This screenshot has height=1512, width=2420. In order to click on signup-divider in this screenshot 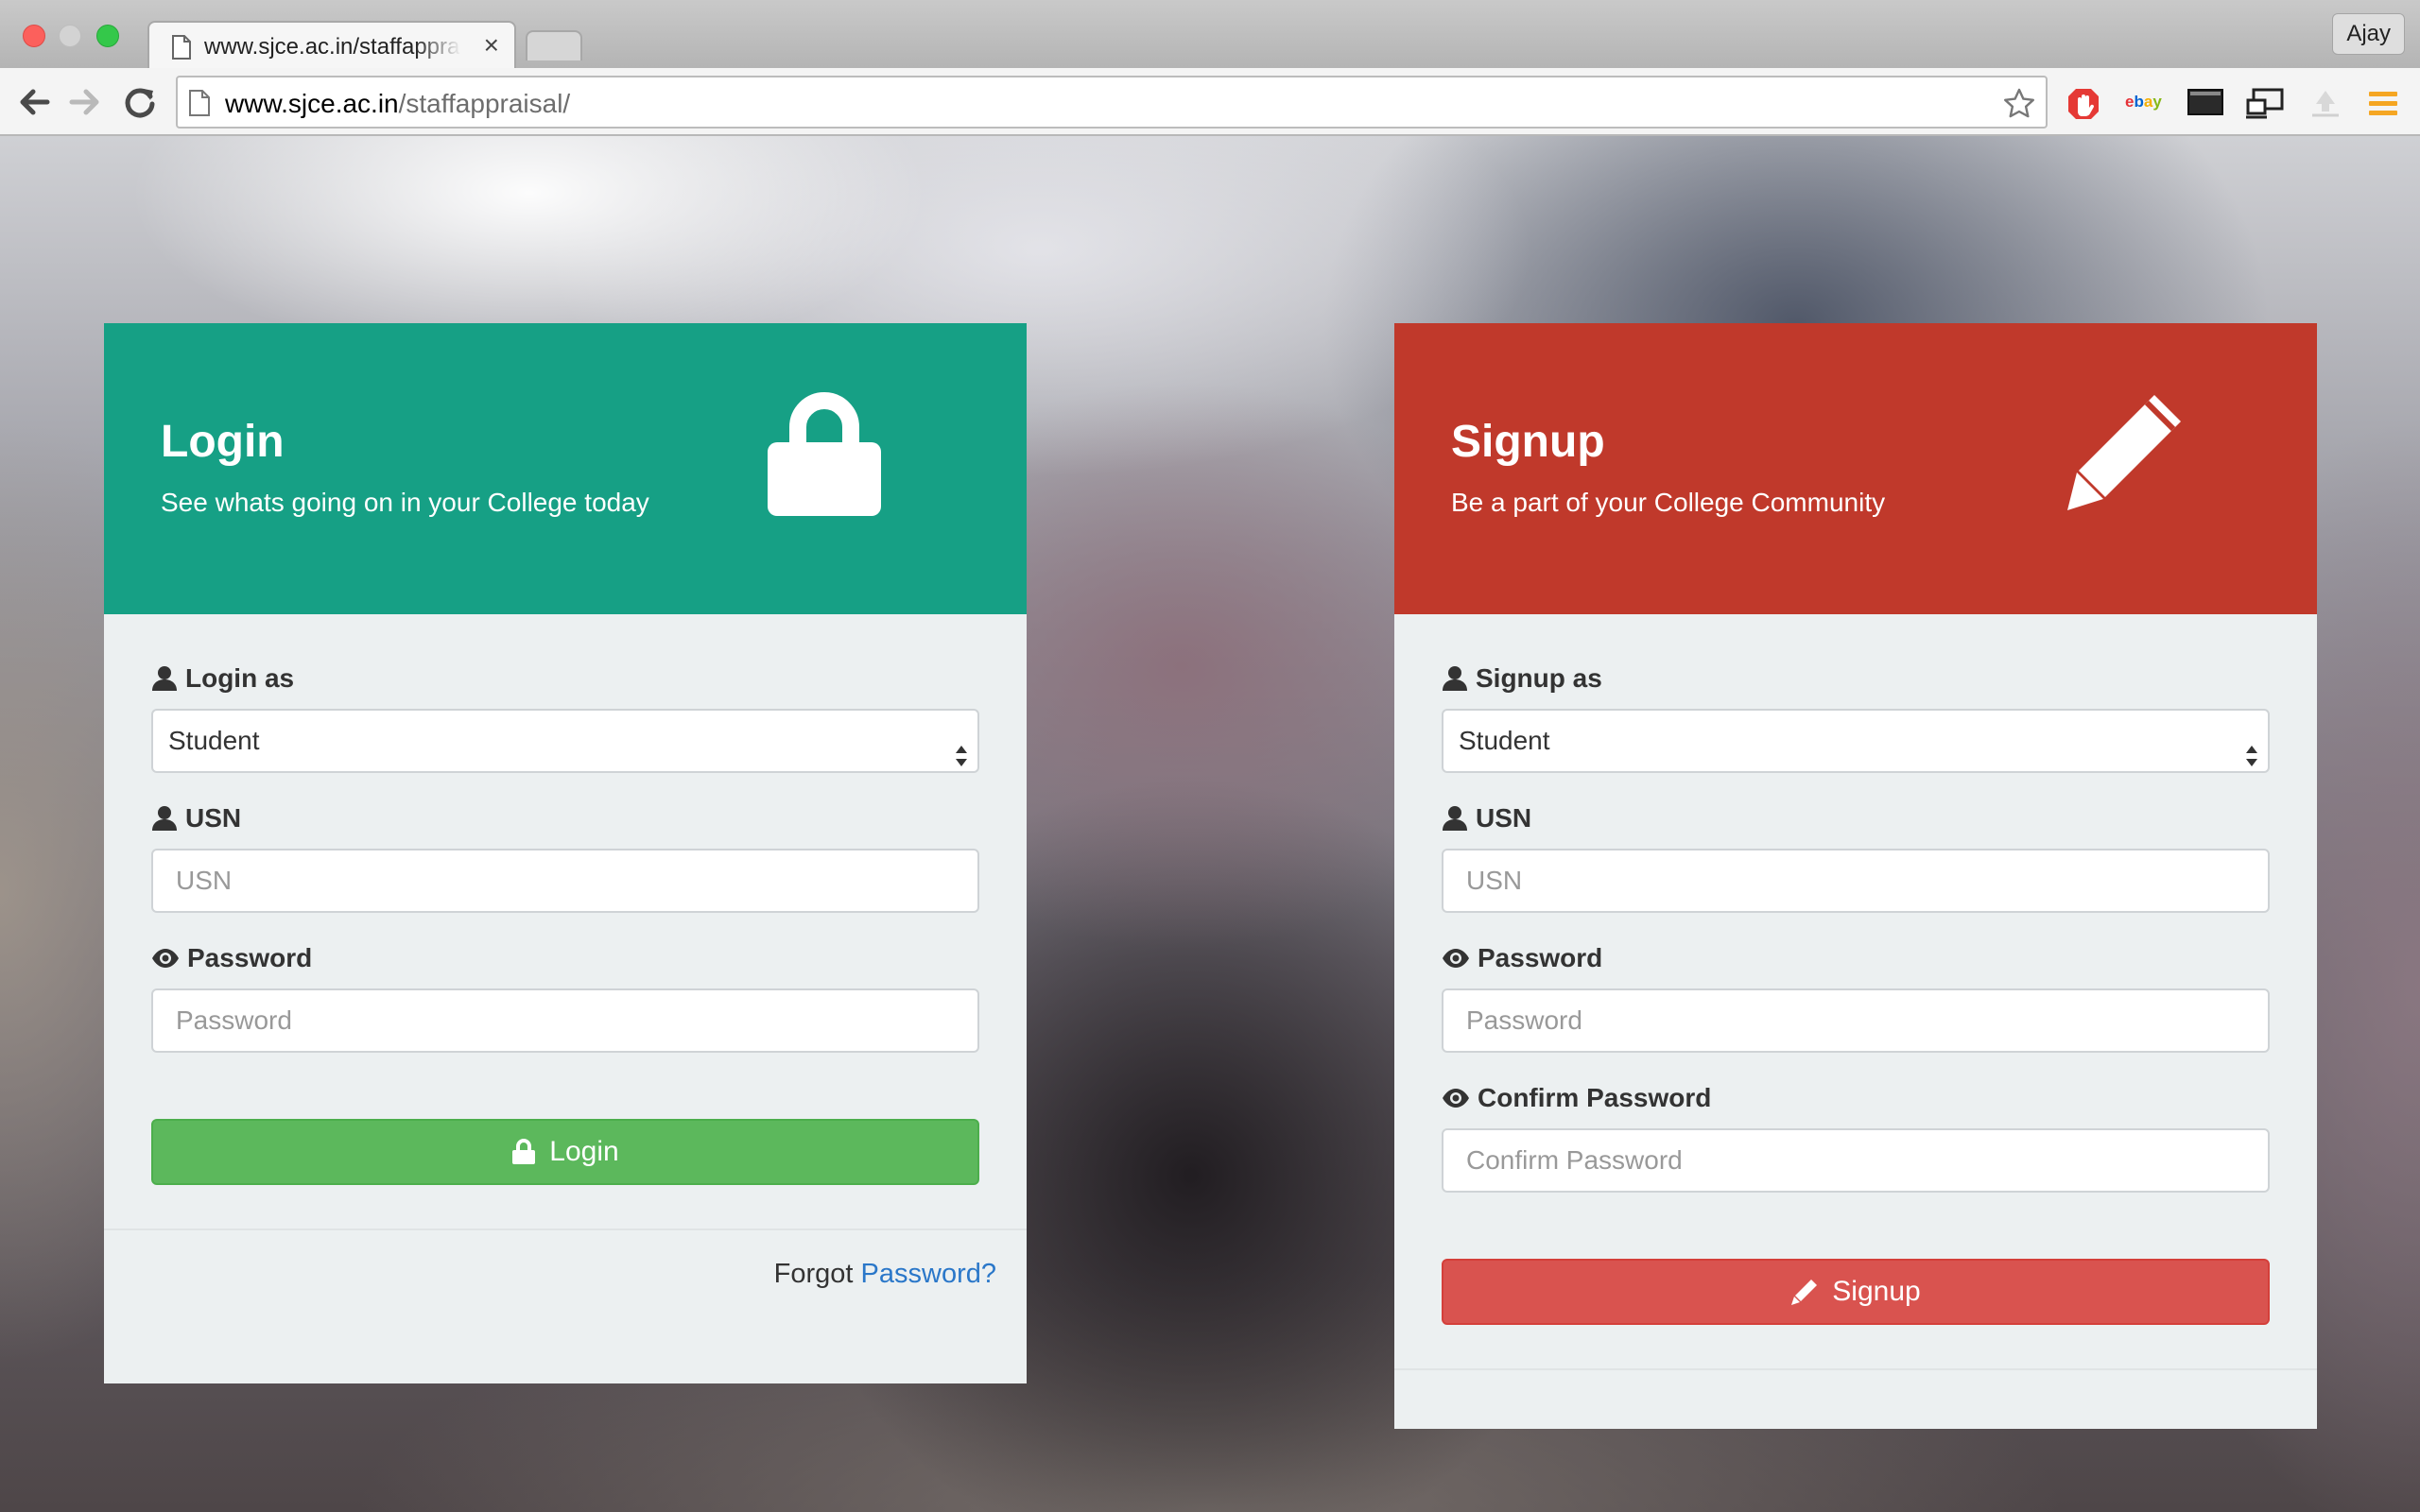, I will do `click(1855, 1369)`.